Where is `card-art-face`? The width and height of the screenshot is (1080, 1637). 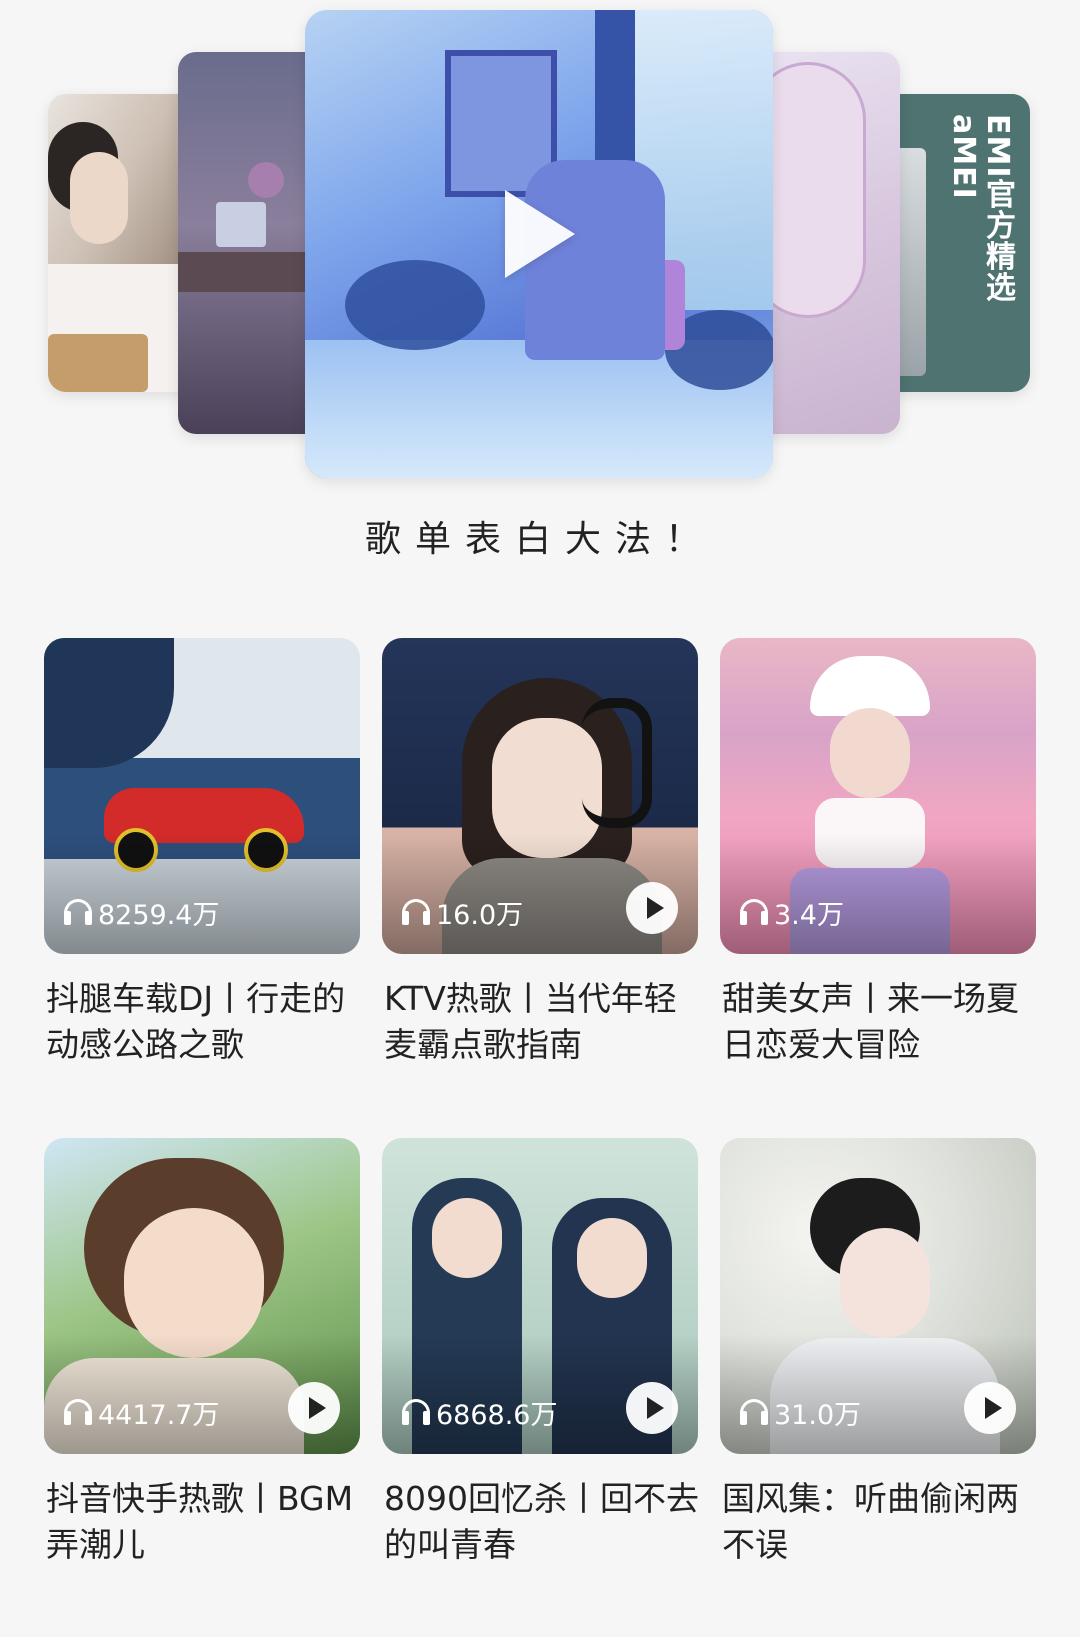
card-art-face is located at coordinates (99, 198).